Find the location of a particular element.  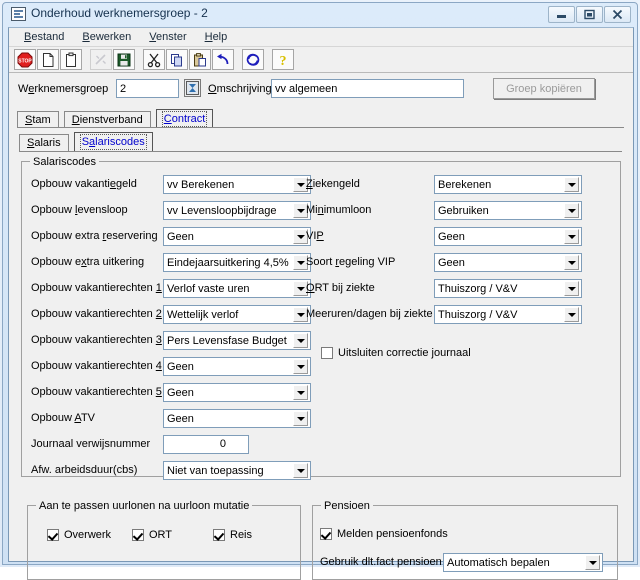

combo-opbouw-vakantierechten-1: Verlof vaste uren is located at coordinates (237, 288).